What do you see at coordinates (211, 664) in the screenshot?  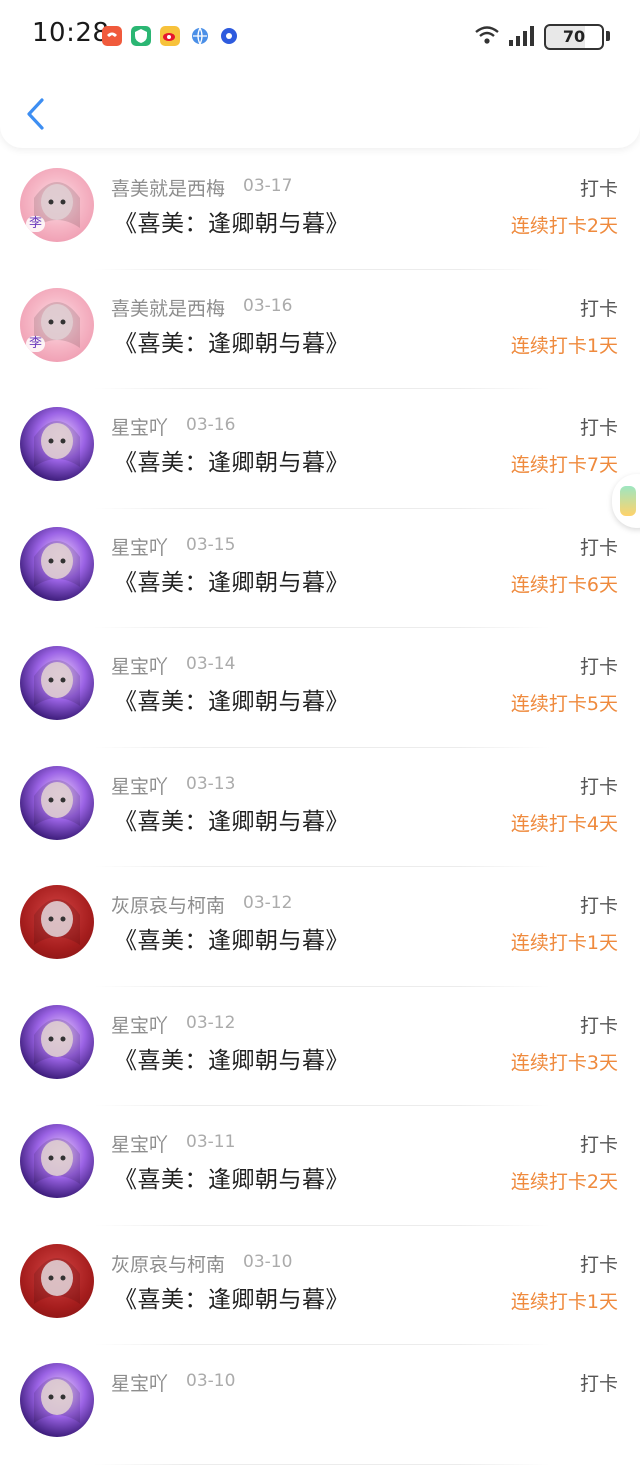 I see `checkin-date: 03-14` at bounding box center [211, 664].